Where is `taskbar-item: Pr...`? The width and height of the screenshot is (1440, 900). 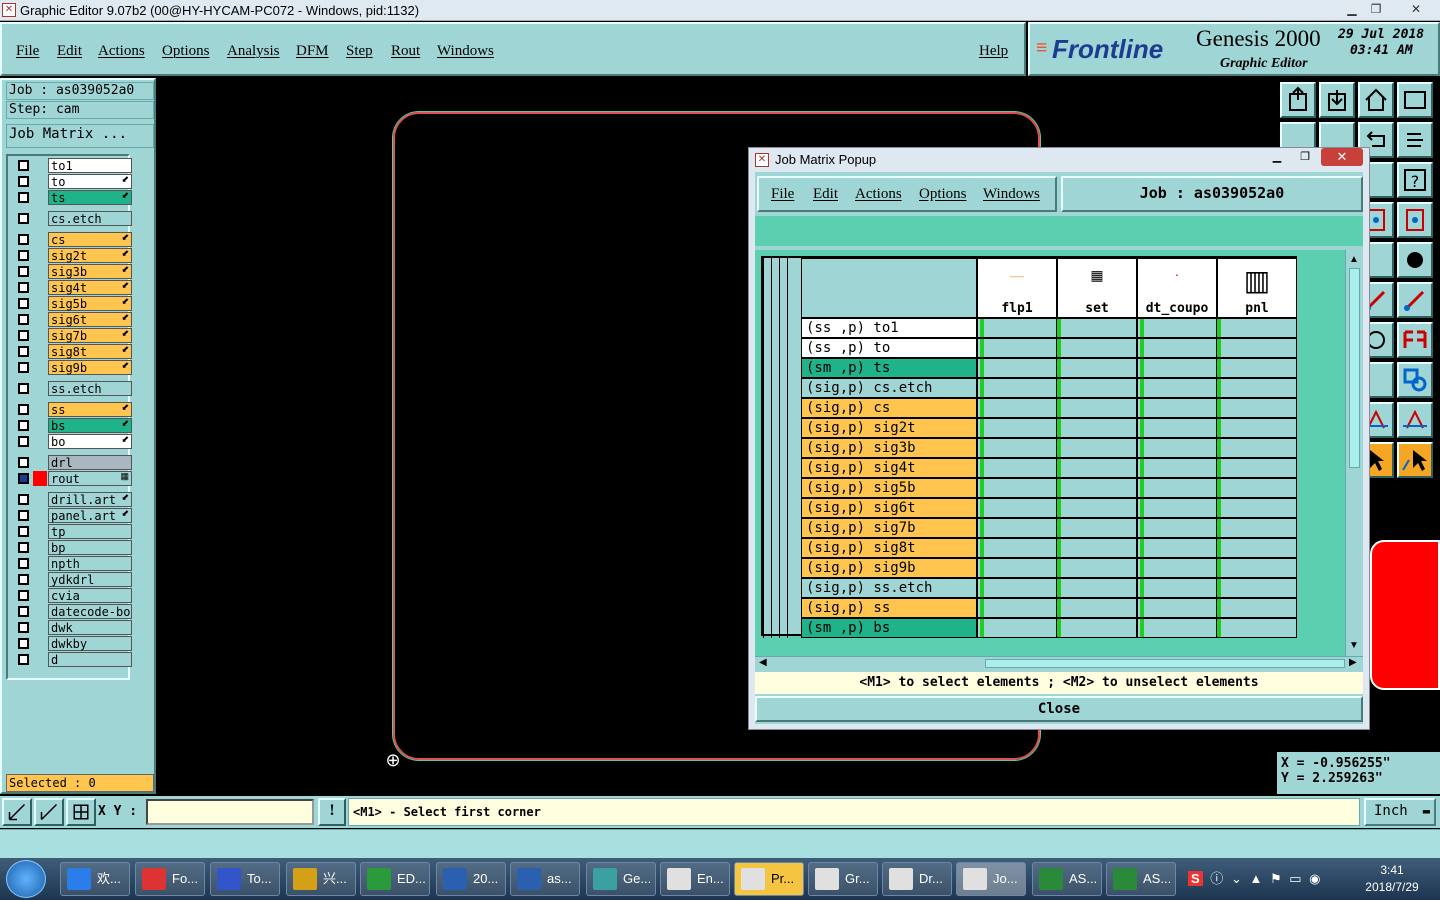
taskbar-item: Pr... is located at coordinates (769, 879).